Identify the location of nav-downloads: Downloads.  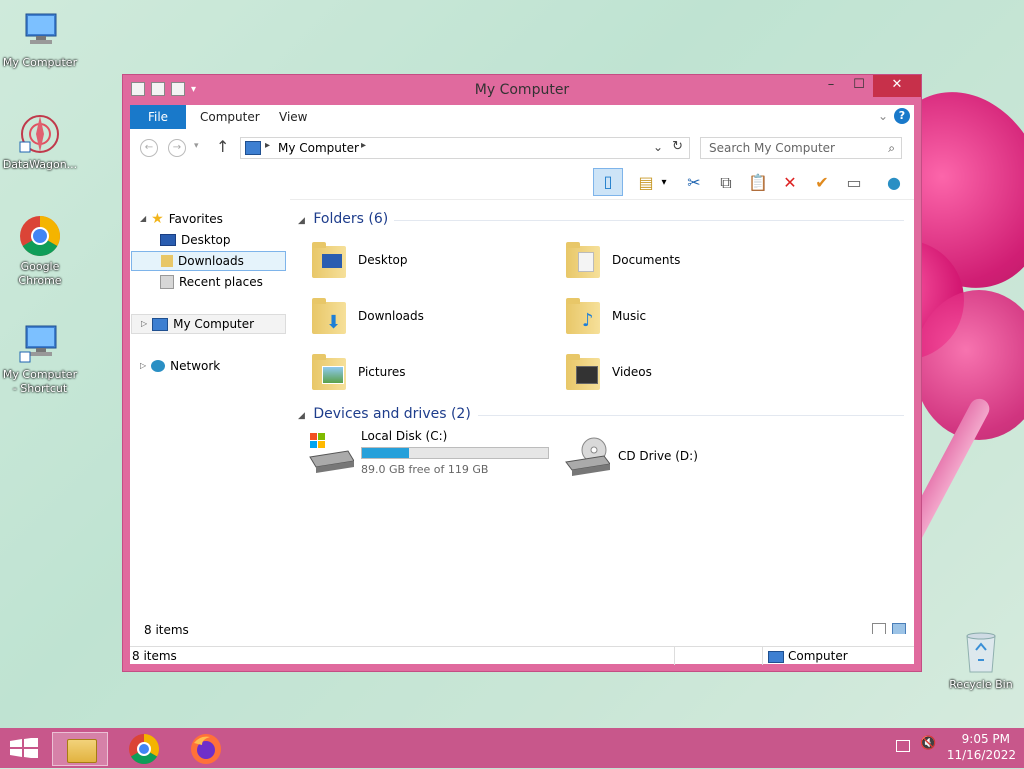
(208, 261).